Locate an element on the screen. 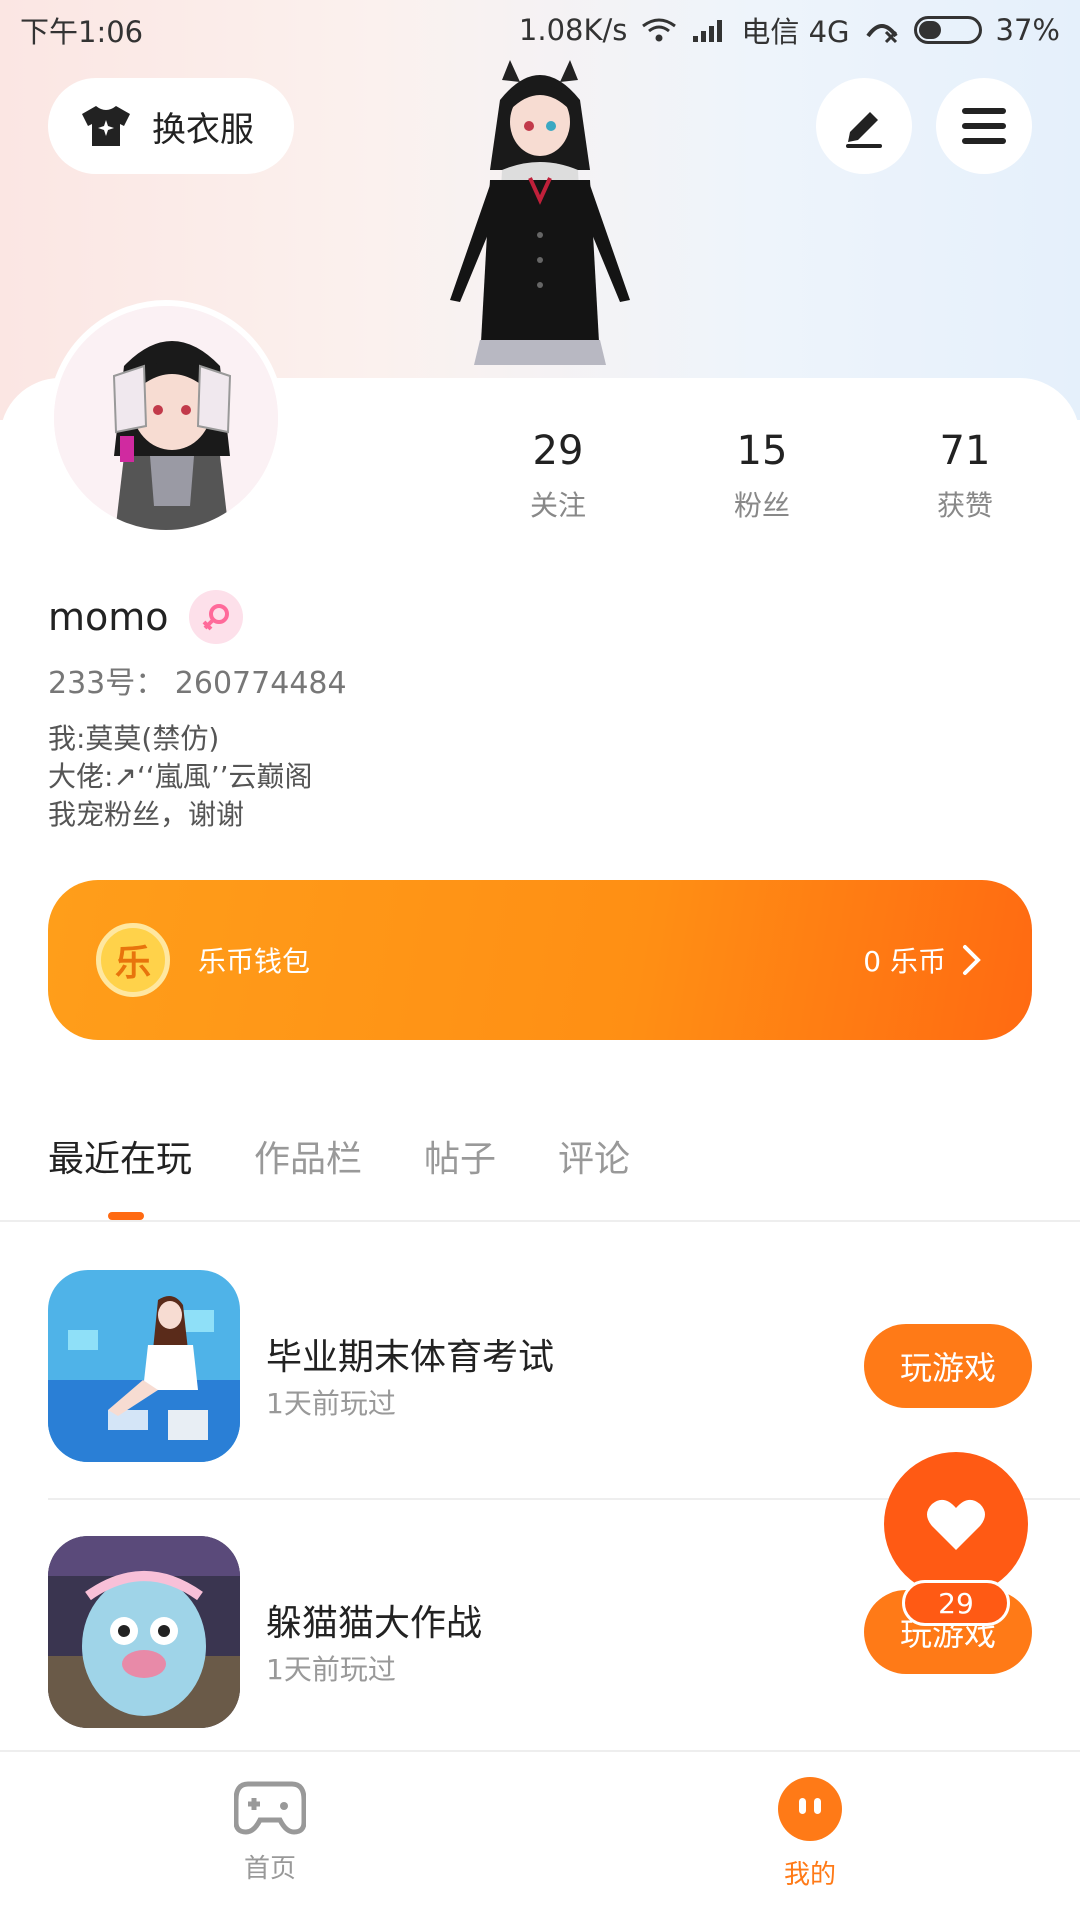 The width and height of the screenshot is (1080, 1920). stat-fans-label: 粉丝 is located at coordinates (761, 505).